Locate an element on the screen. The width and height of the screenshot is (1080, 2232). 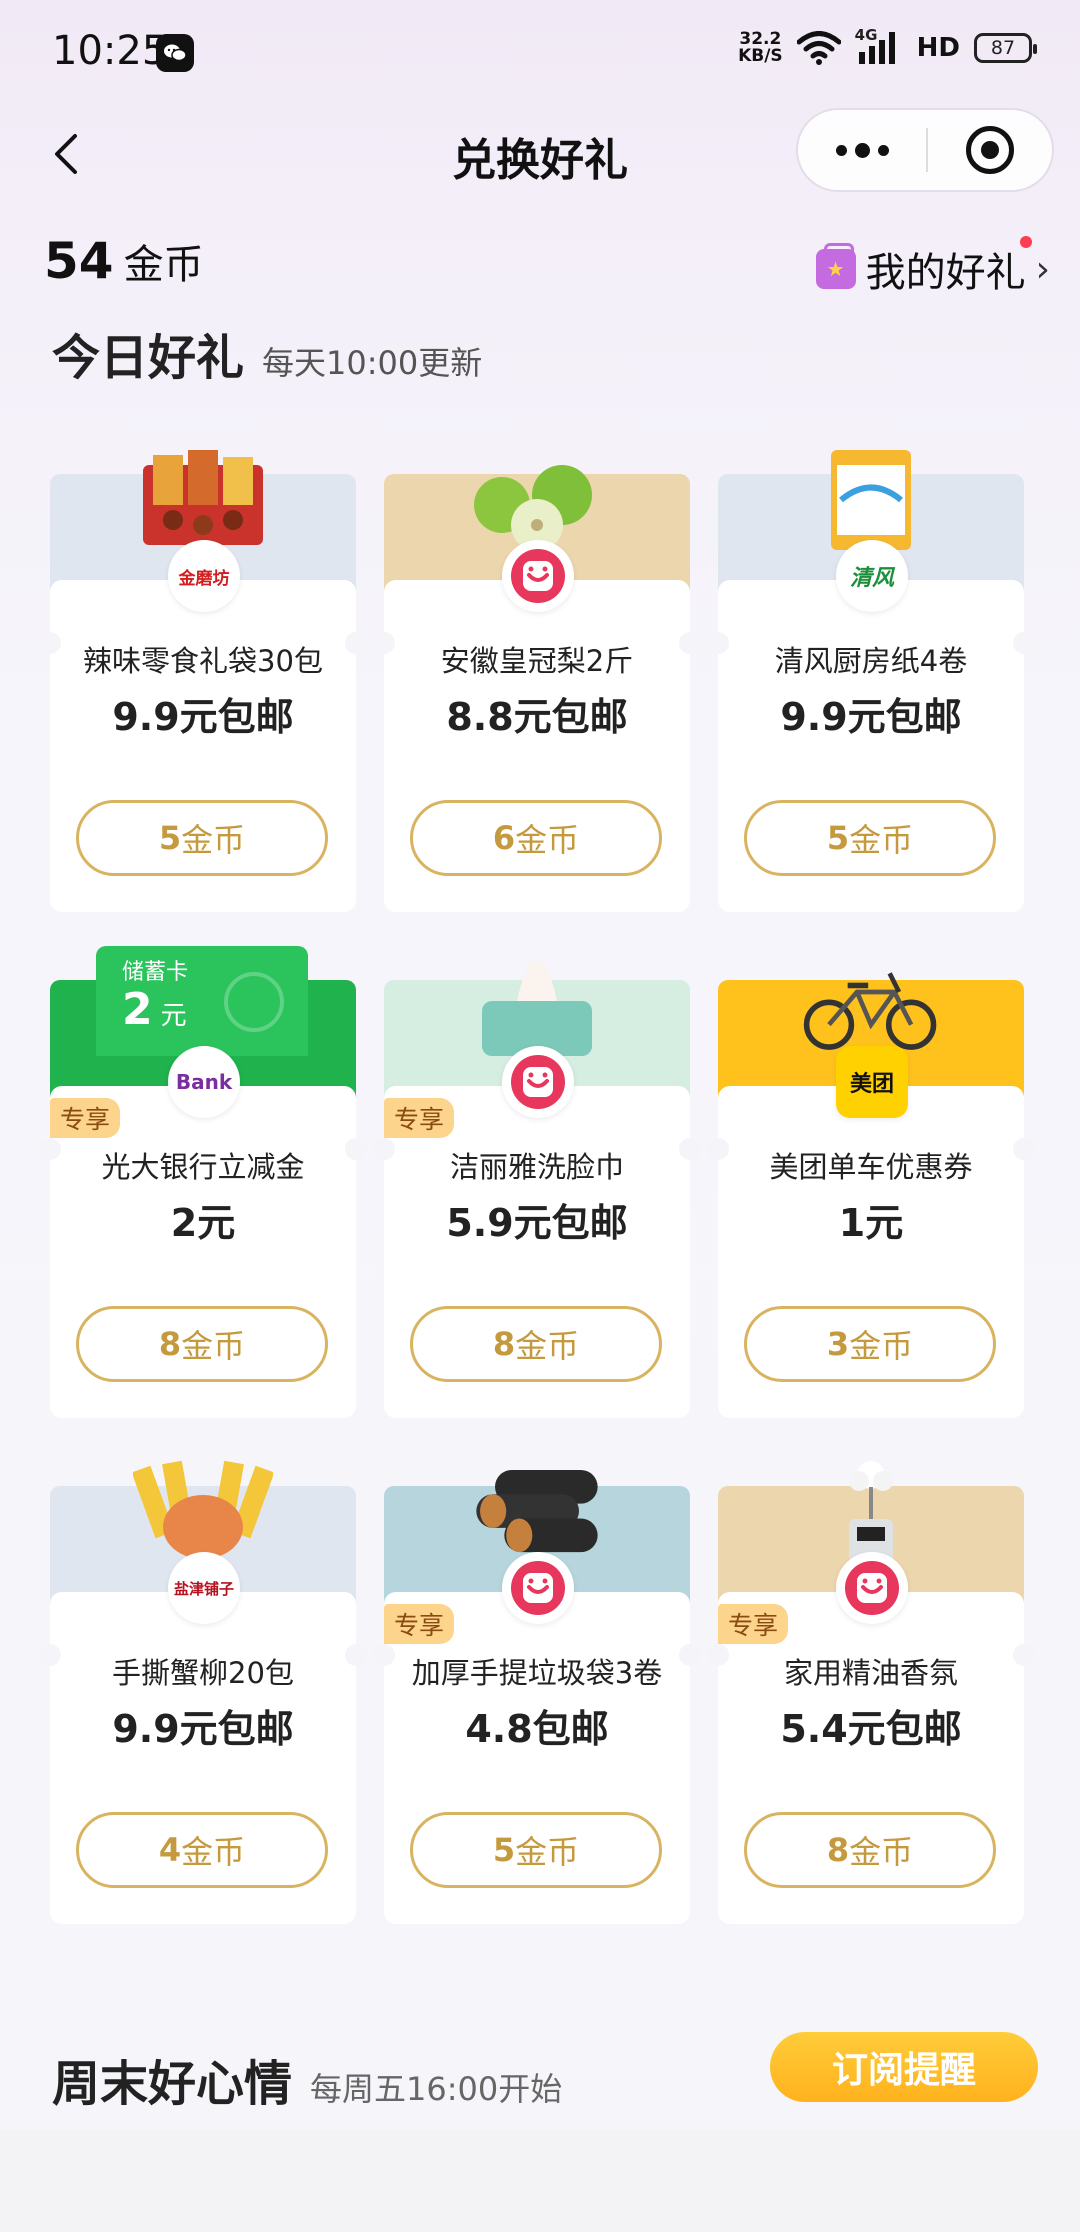
gift-box-icon: ★ is located at coordinates (835, 266).